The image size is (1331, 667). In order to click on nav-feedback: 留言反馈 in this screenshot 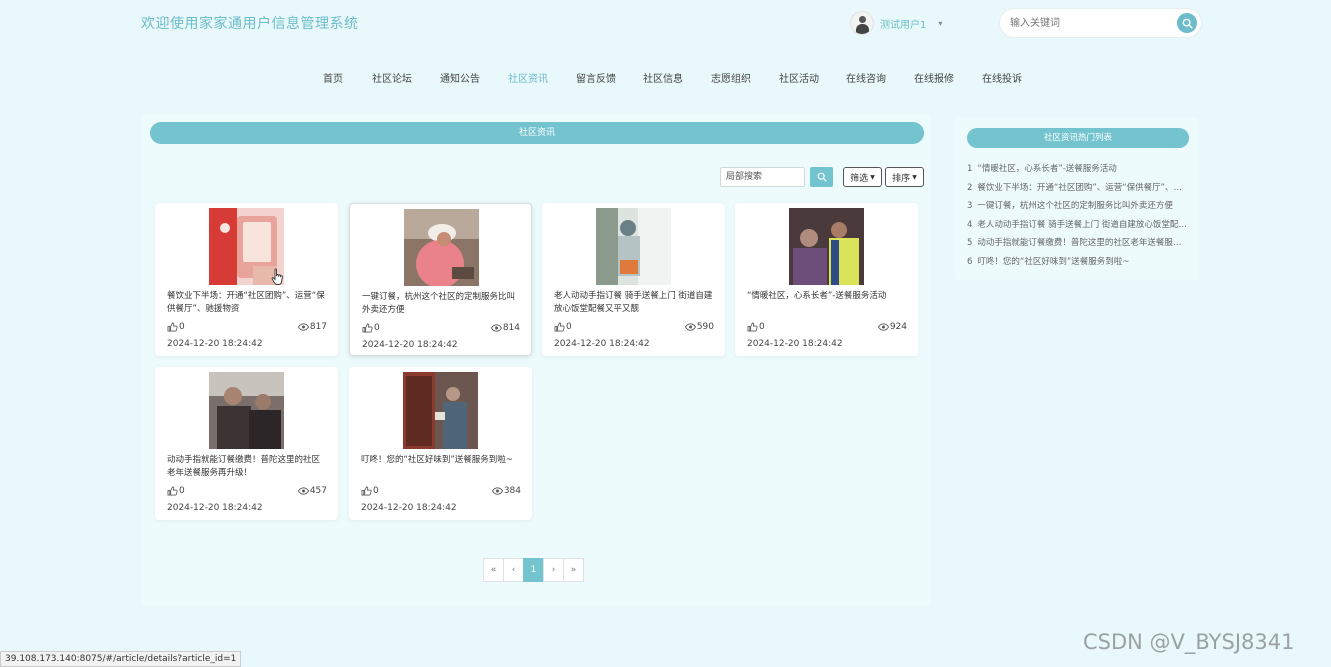, I will do `click(596, 77)`.